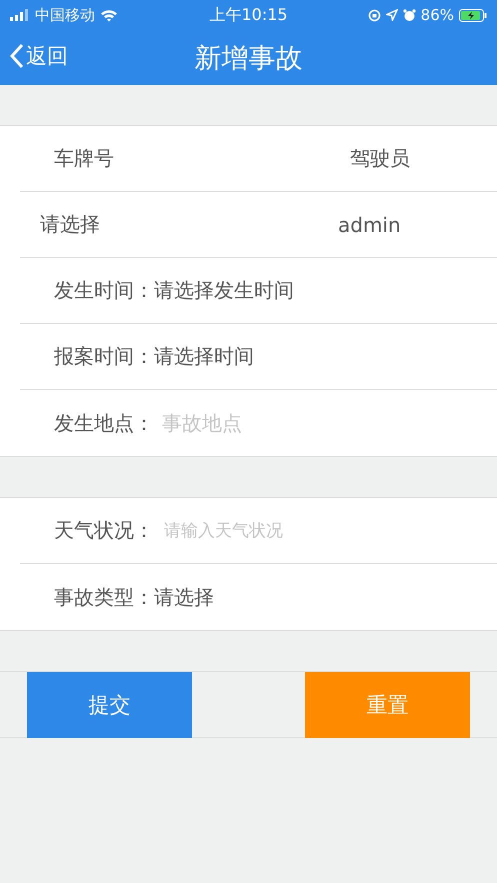 The image size is (497, 883). Describe the element at coordinates (20, 15) in the screenshot. I see `signal-icon` at that location.